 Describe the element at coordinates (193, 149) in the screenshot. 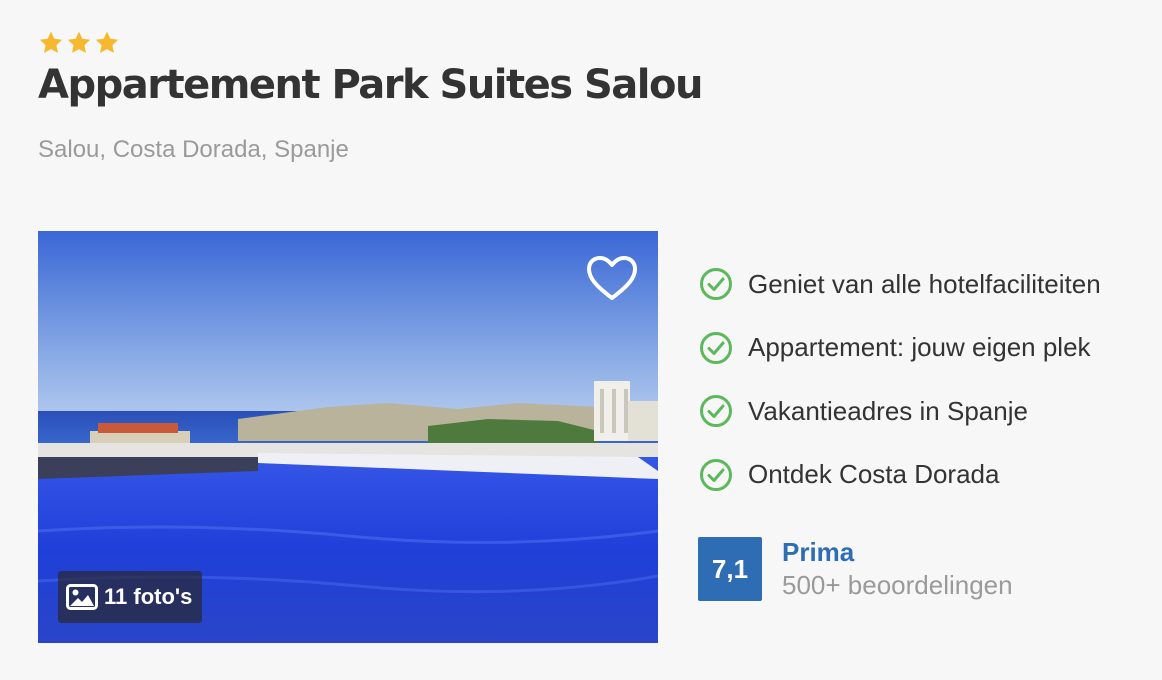

I see `hotel-location: Salou, Costa Dorada, Spanje` at that location.